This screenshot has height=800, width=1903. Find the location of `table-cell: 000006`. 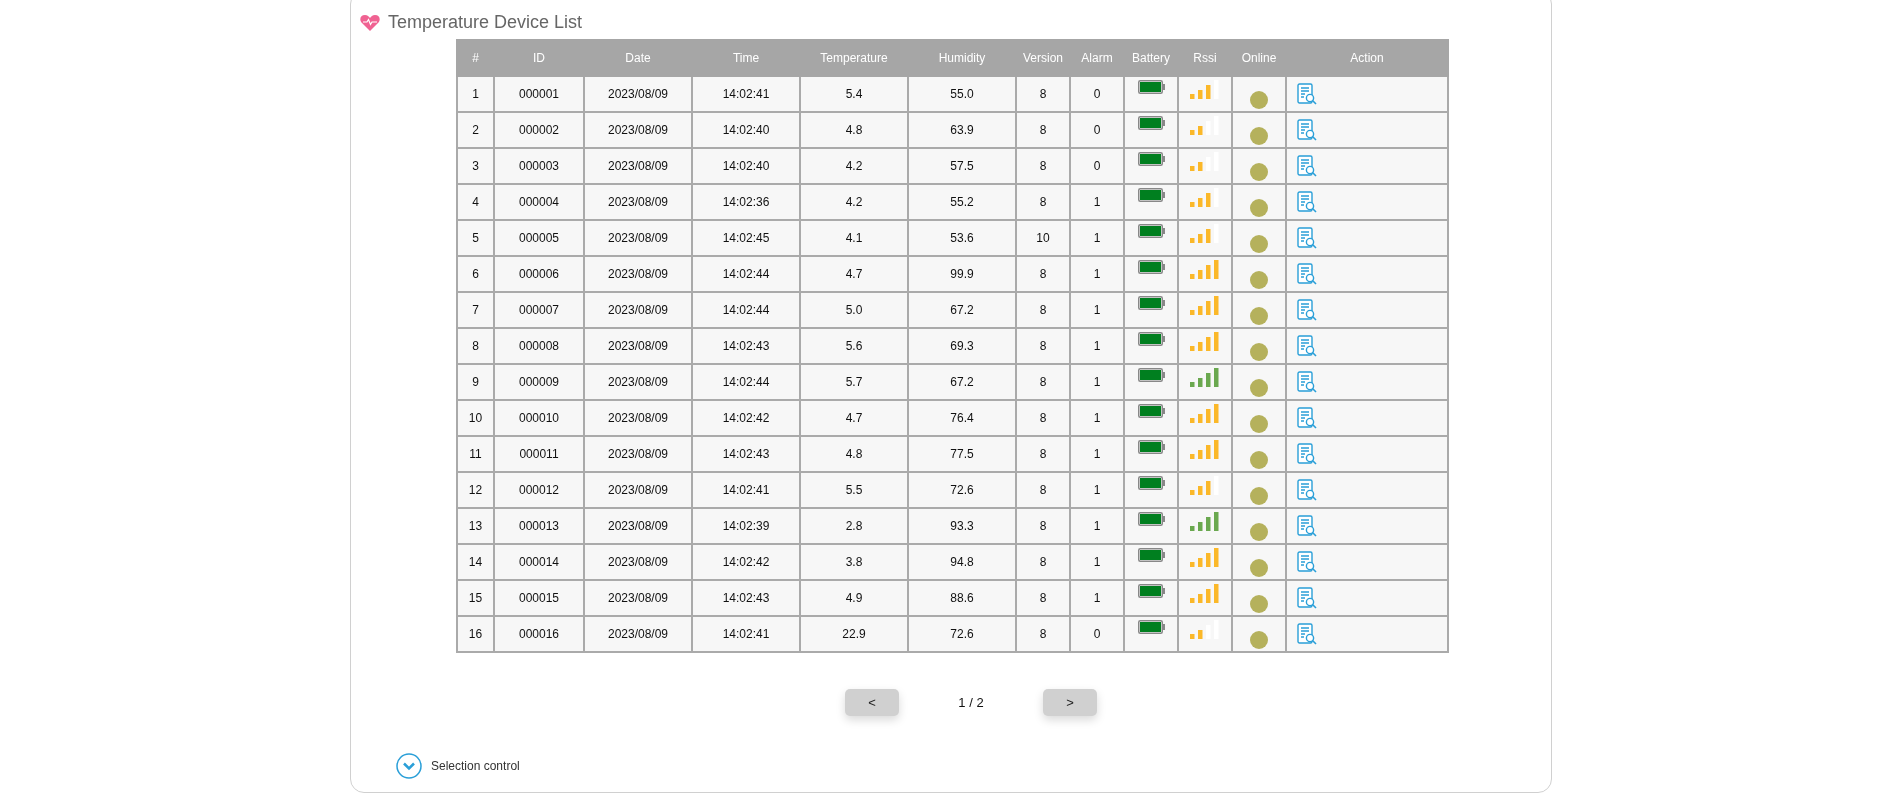

table-cell: 000006 is located at coordinates (539, 274).